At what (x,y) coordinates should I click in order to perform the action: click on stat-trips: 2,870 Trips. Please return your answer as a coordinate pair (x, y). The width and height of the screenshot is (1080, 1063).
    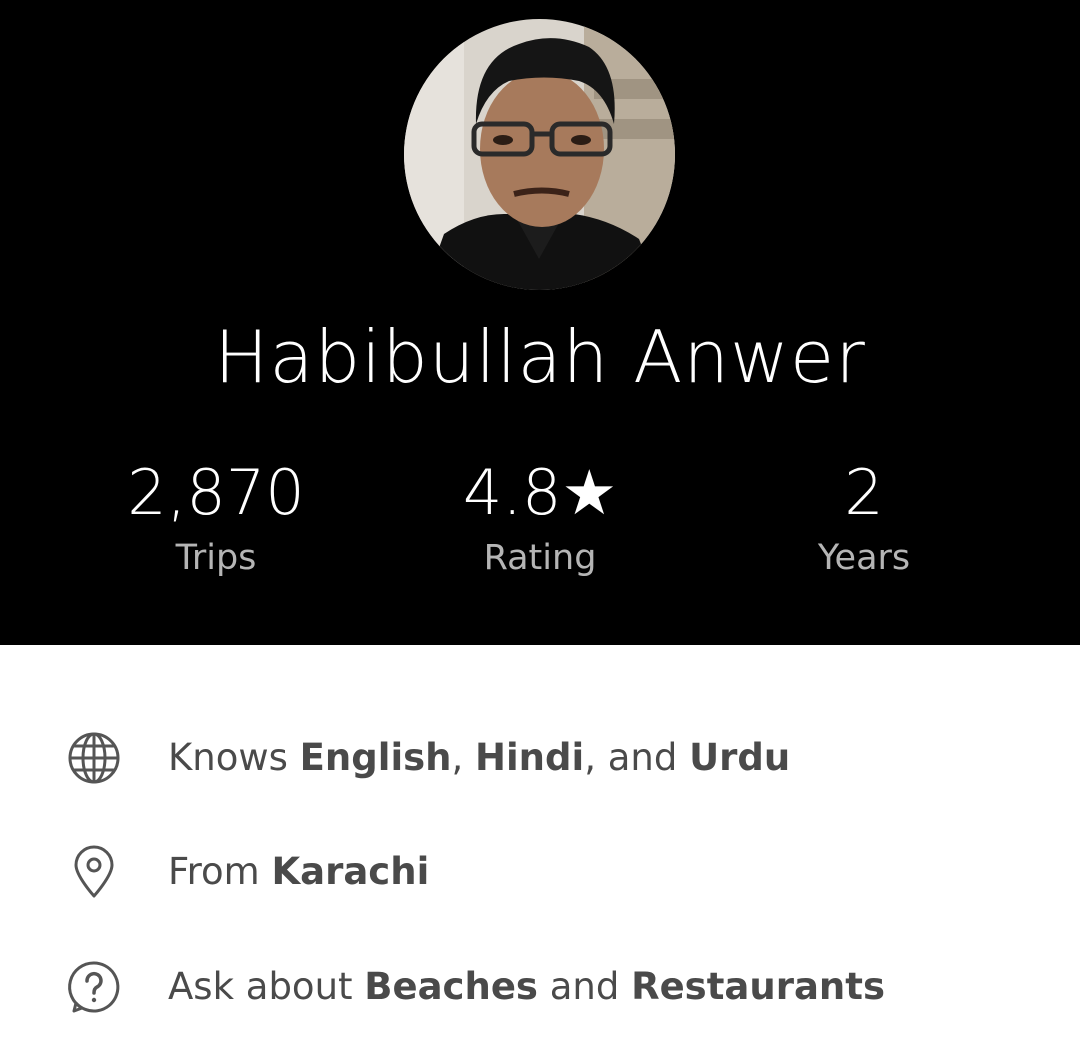
    Looking at the image, I should click on (216, 518).